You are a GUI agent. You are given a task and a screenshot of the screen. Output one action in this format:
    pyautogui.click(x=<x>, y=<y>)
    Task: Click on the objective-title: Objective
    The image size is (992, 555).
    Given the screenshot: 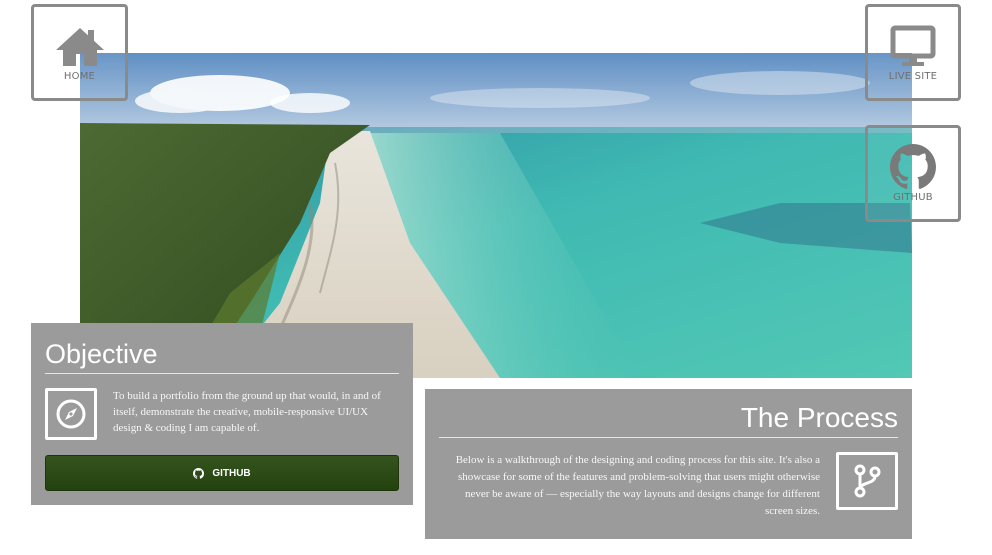 What is the action you would take?
    pyautogui.click(x=222, y=355)
    